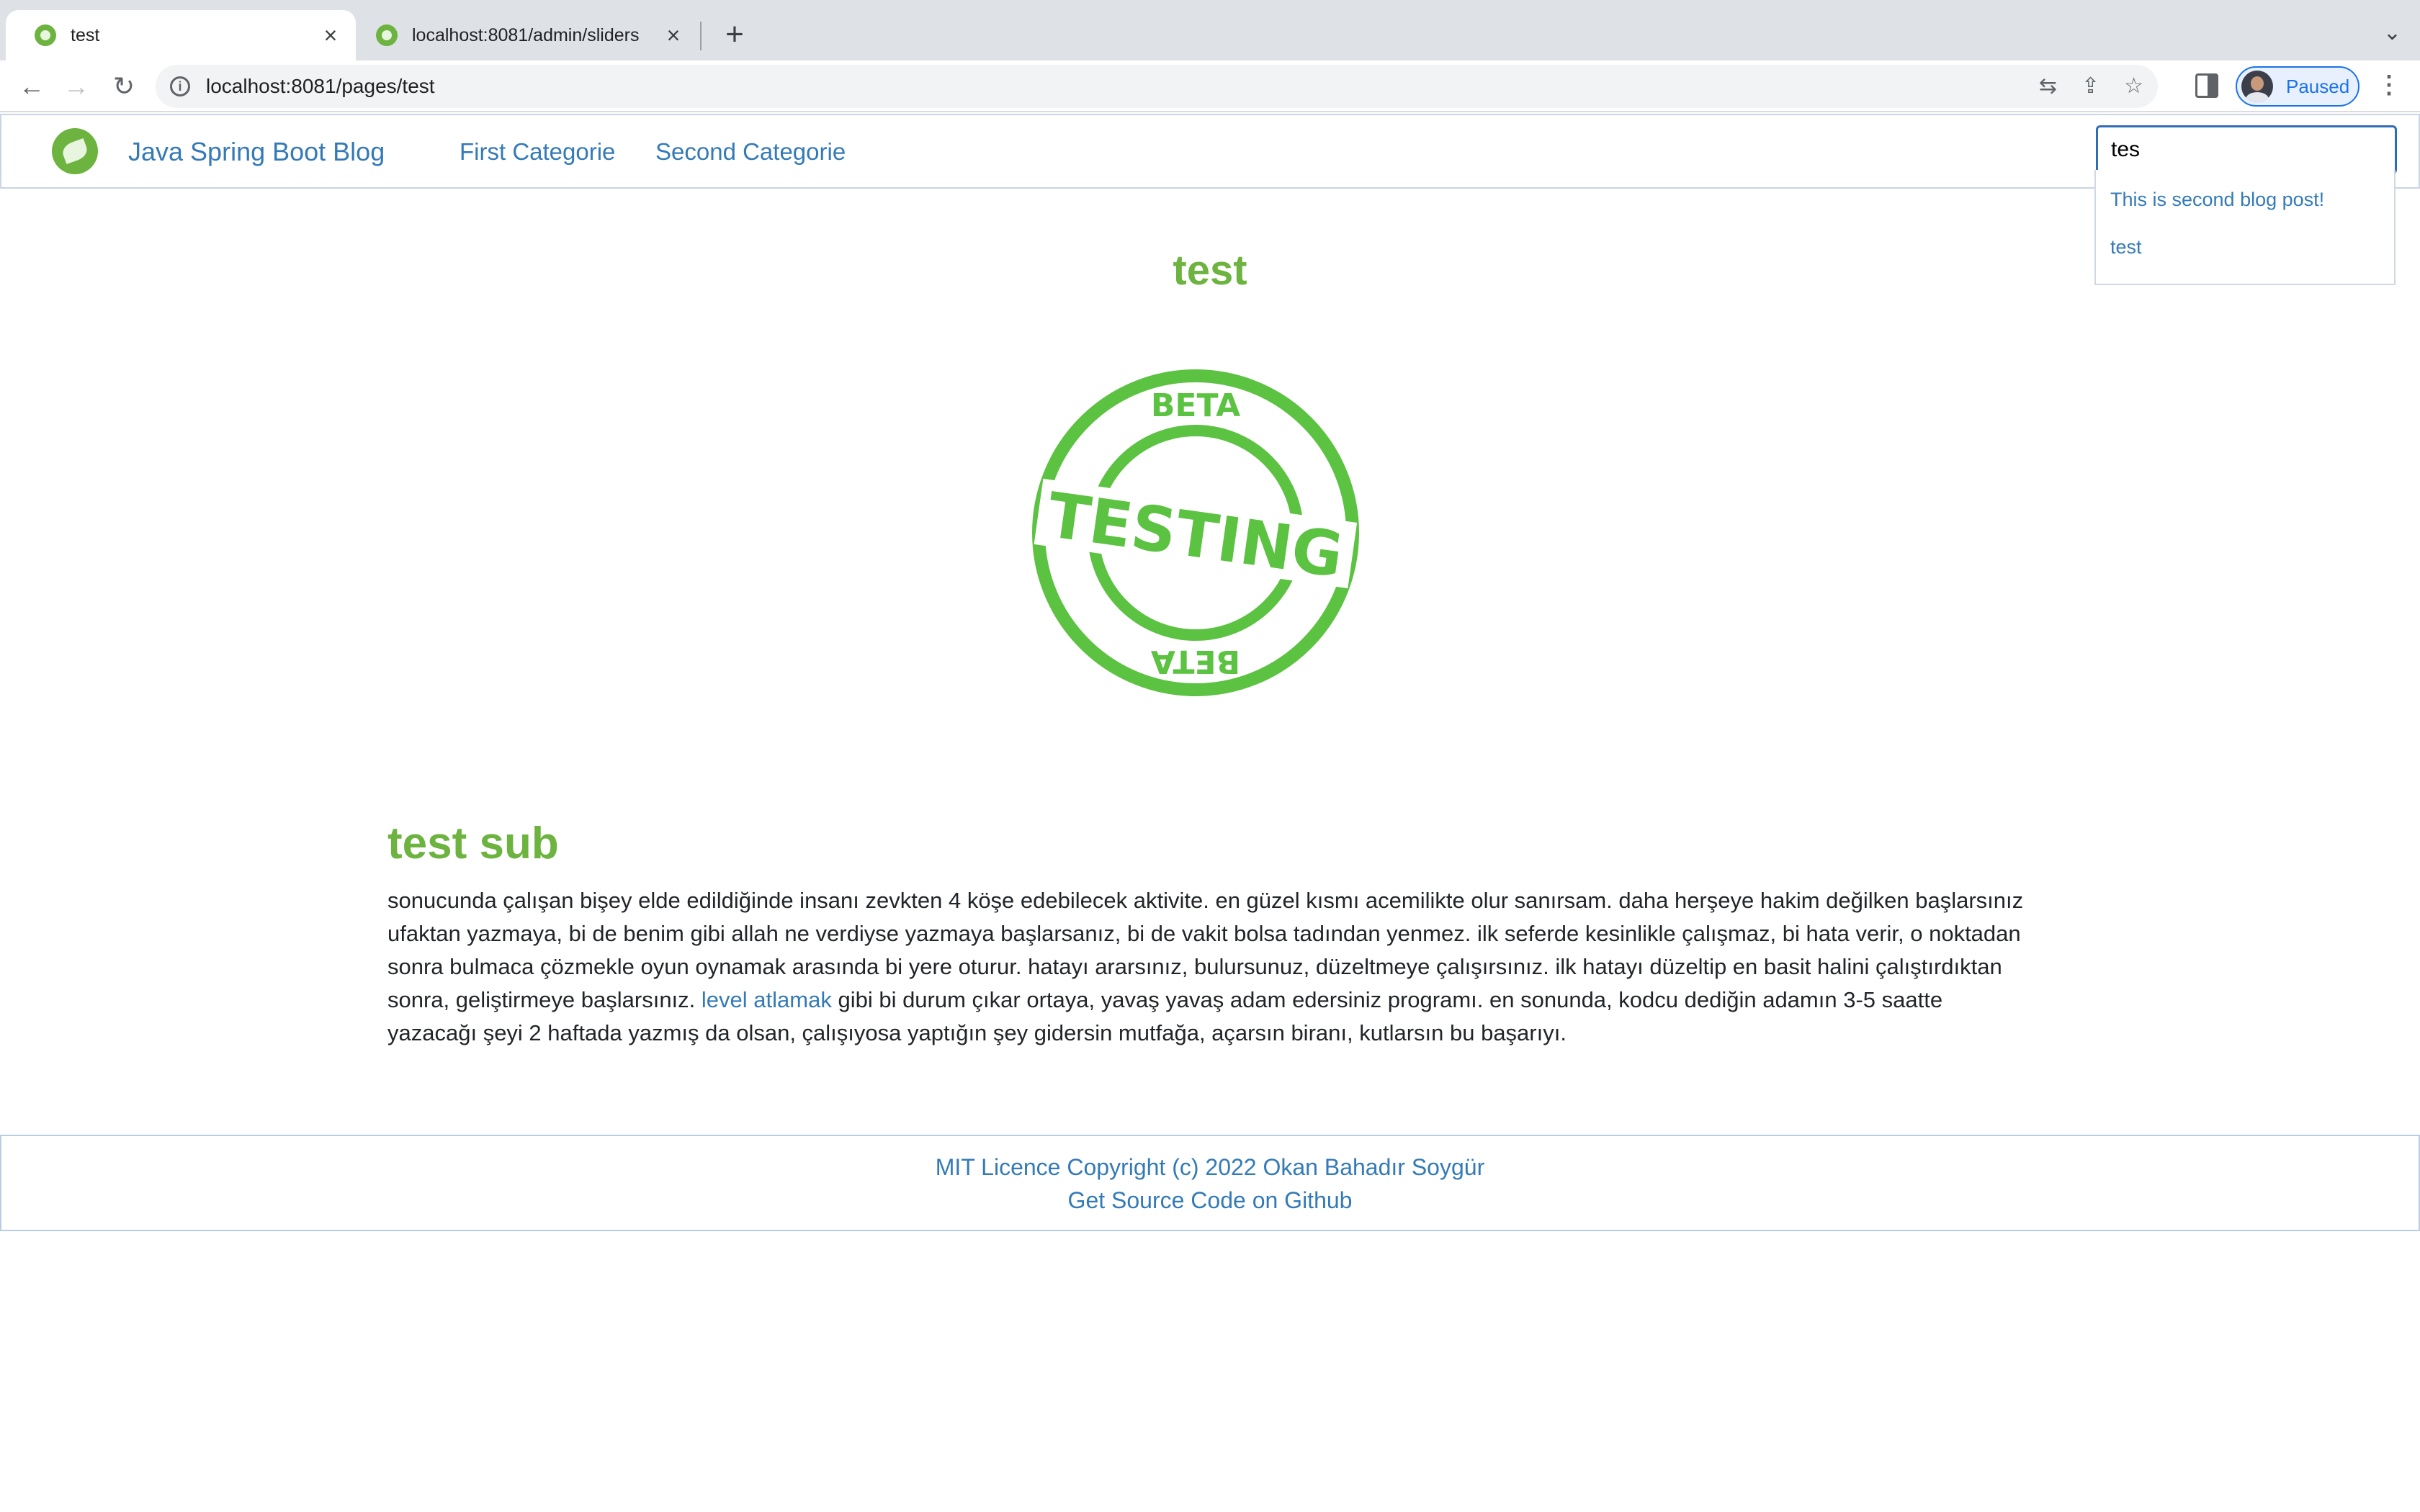  Describe the element at coordinates (2206, 85) in the screenshot. I see `side-panel-icon` at that location.